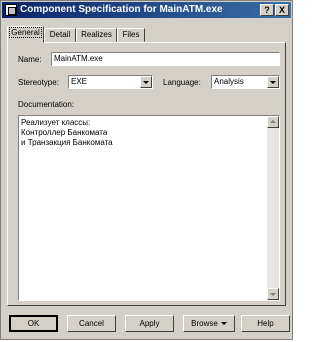 This screenshot has height=342, width=320. Describe the element at coordinates (121, 9) in the screenshot. I see `window-title: Component Specification for MainATM.exe` at that location.